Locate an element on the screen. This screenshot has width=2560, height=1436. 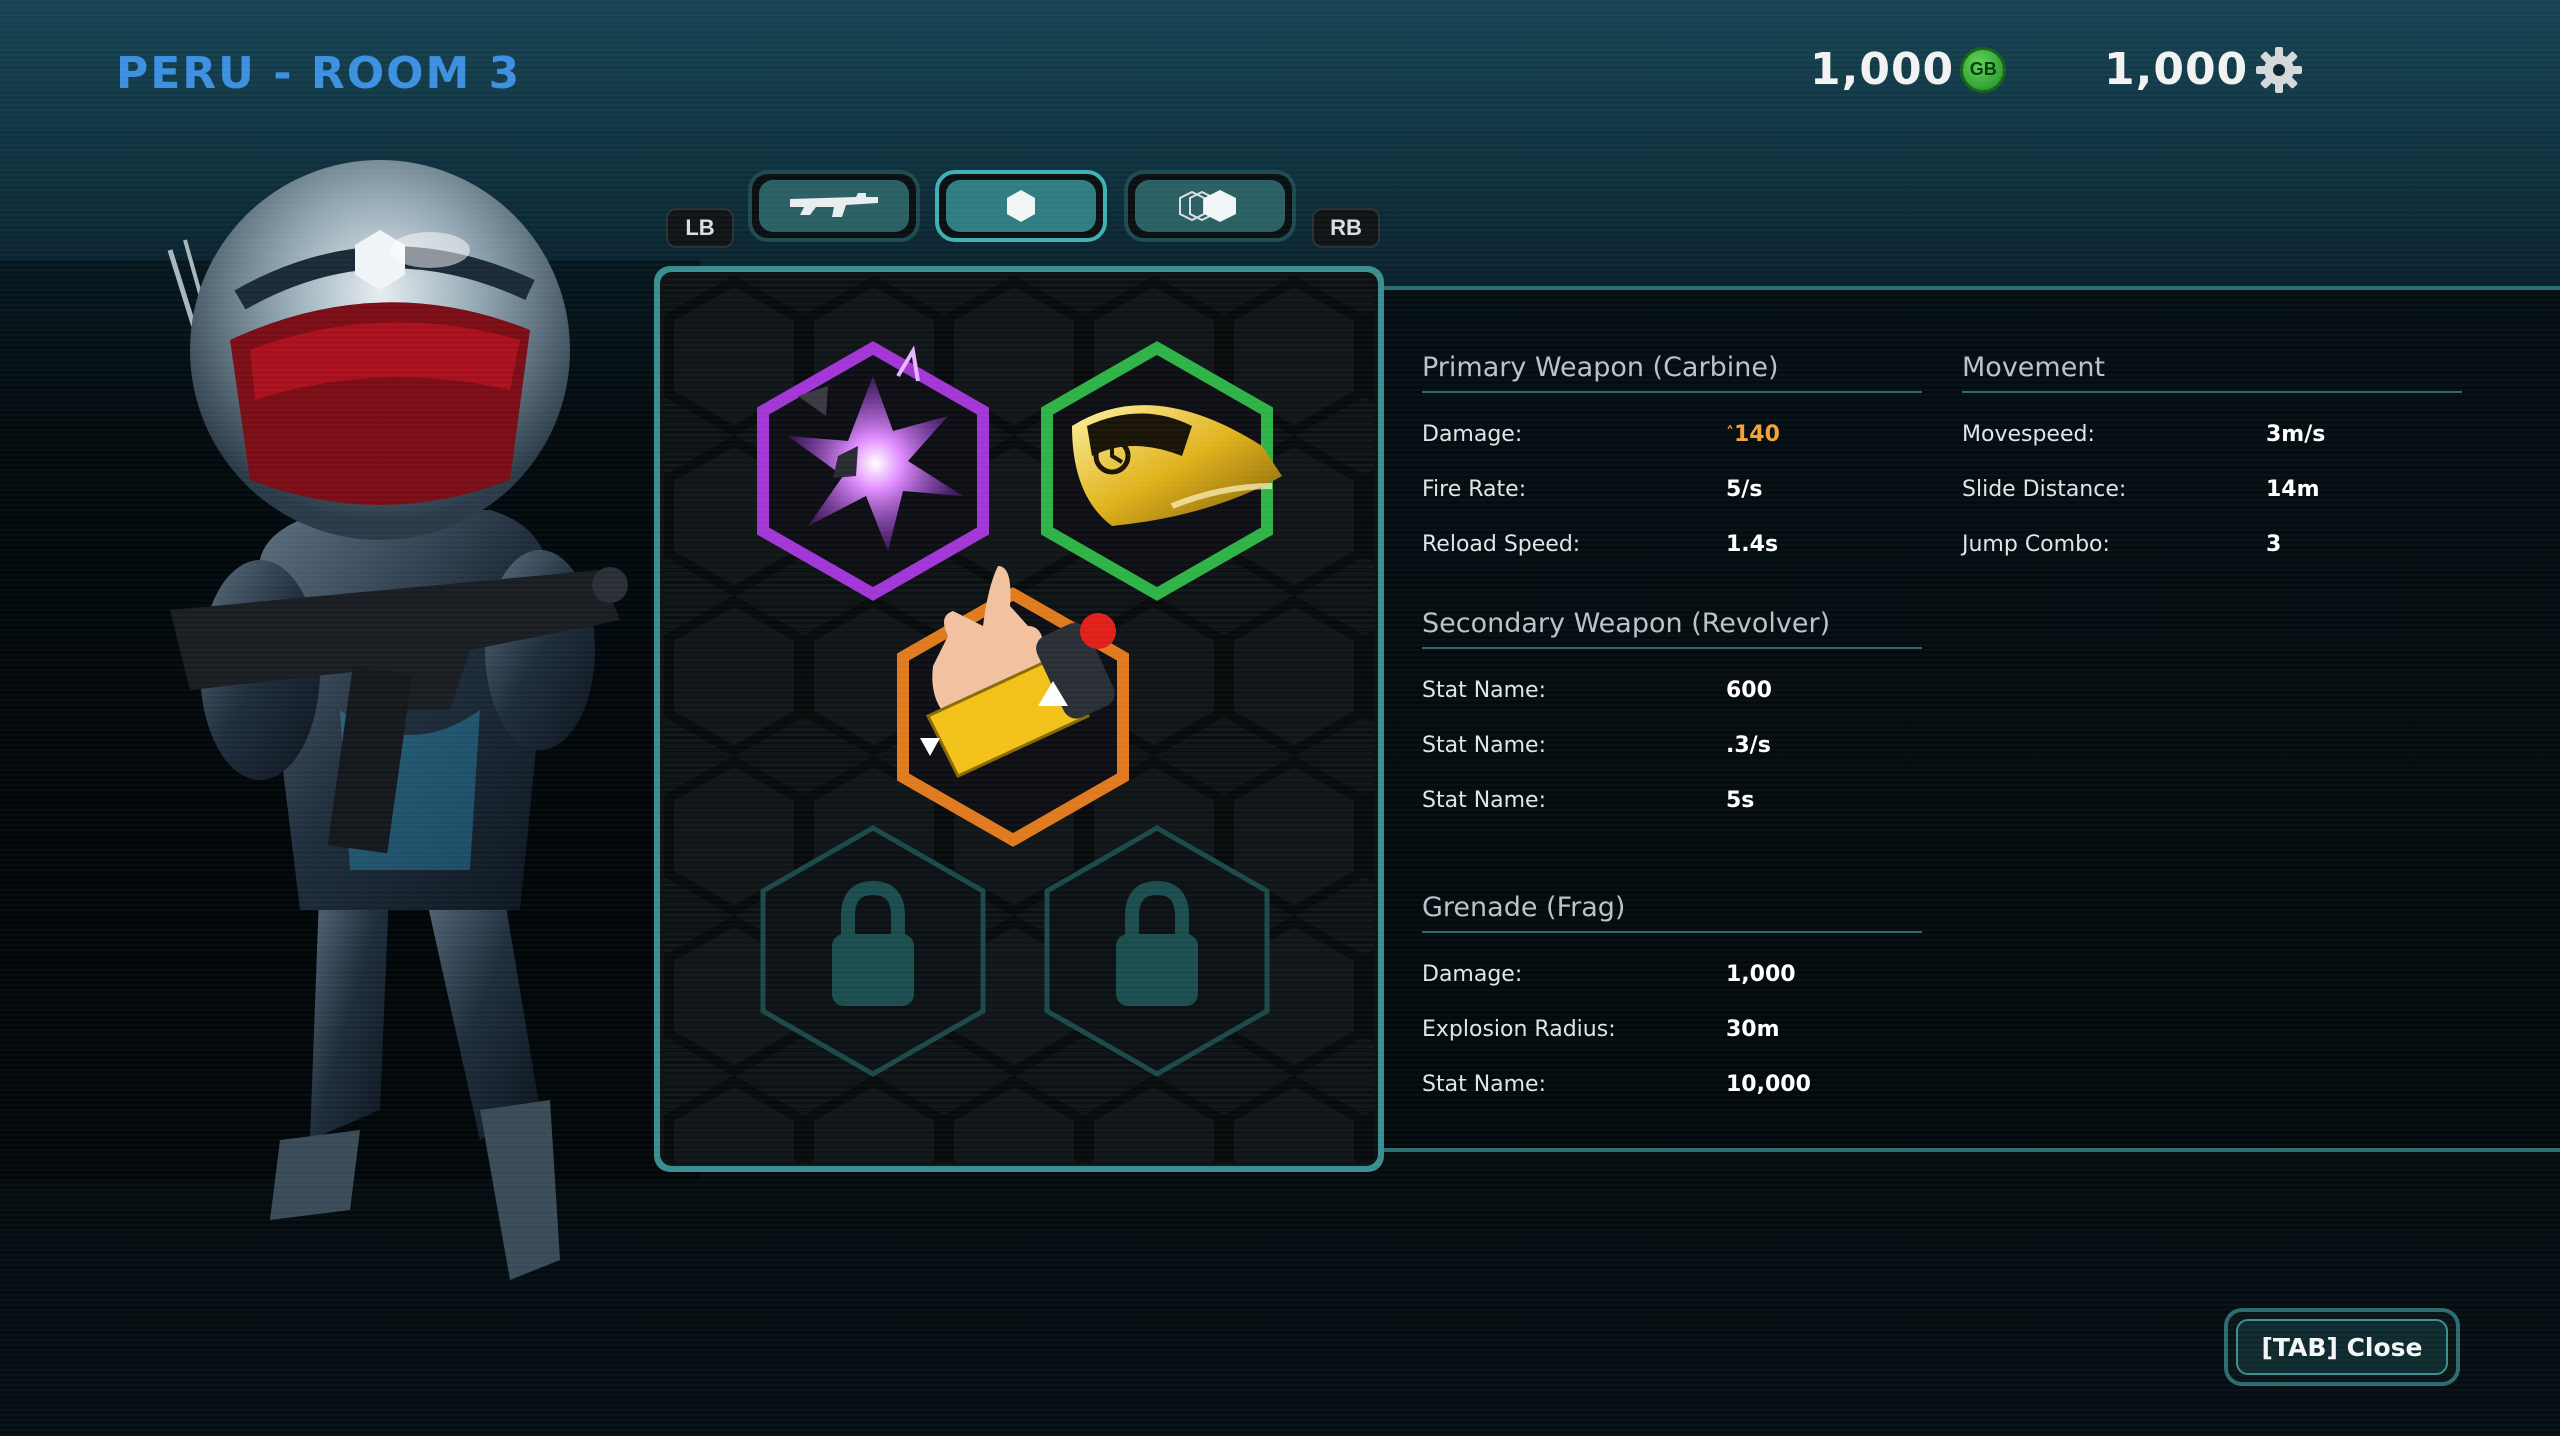
stat-value: 1.4s is located at coordinates (1752, 544).